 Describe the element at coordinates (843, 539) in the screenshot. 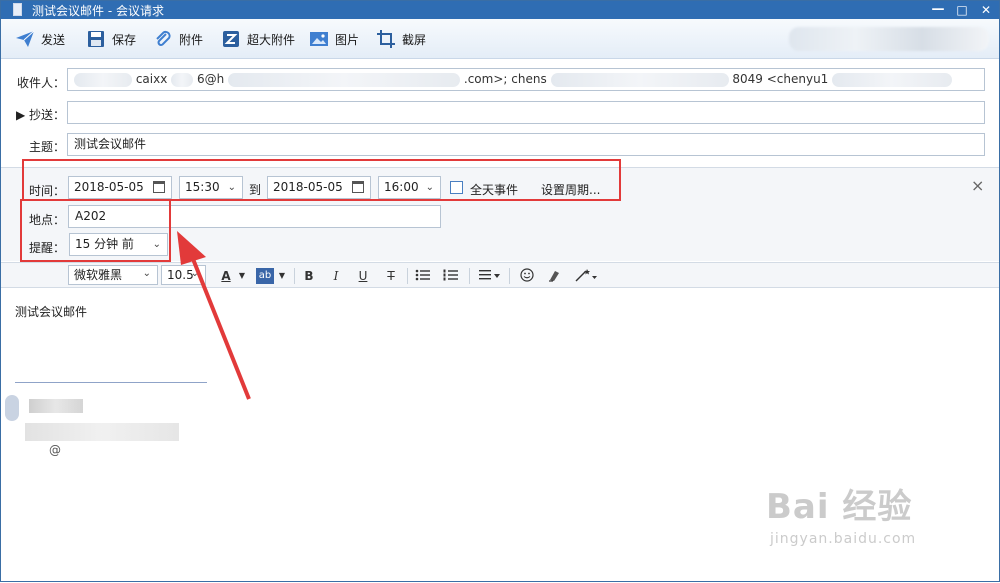

I see `watermark-url: jingyan.baidu.com` at that location.